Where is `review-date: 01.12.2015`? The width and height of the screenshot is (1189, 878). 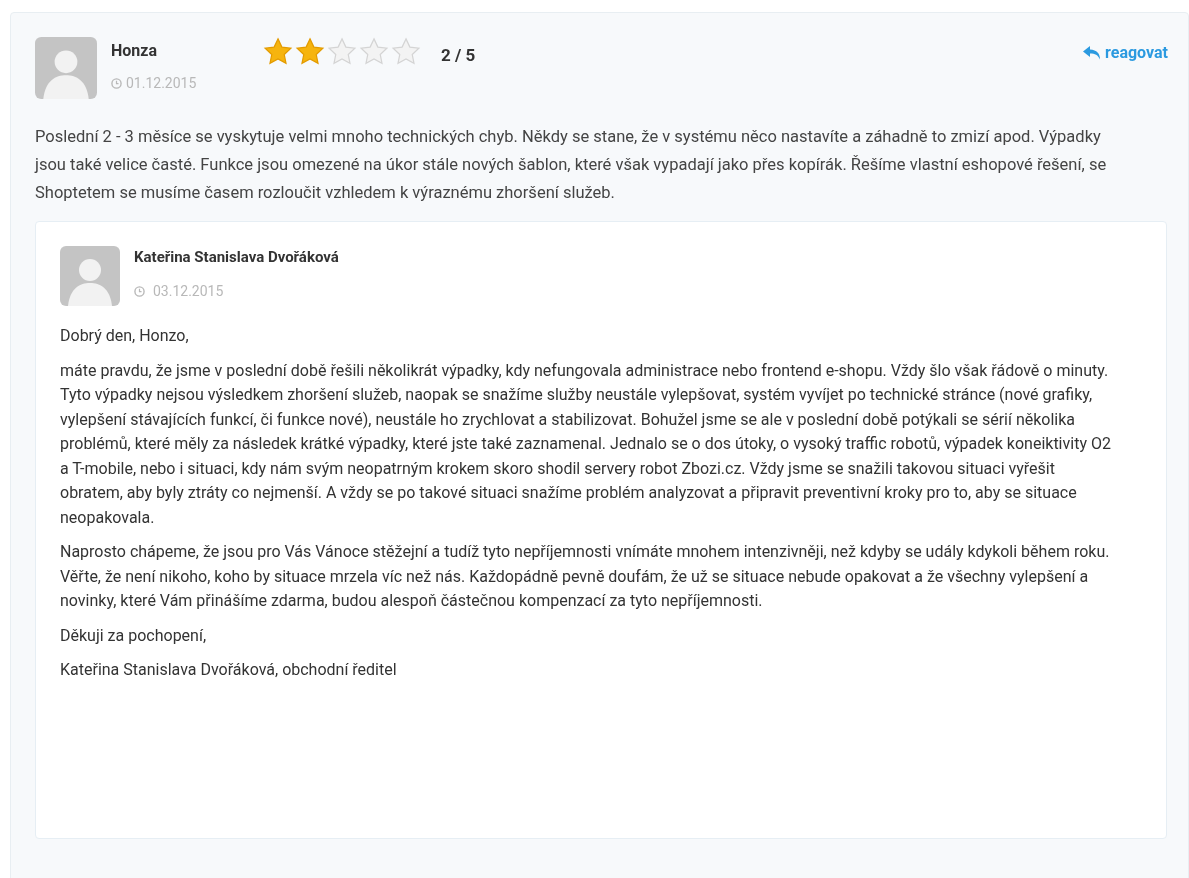
review-date: 01.12.2015 is located at coordinates (161, 83).